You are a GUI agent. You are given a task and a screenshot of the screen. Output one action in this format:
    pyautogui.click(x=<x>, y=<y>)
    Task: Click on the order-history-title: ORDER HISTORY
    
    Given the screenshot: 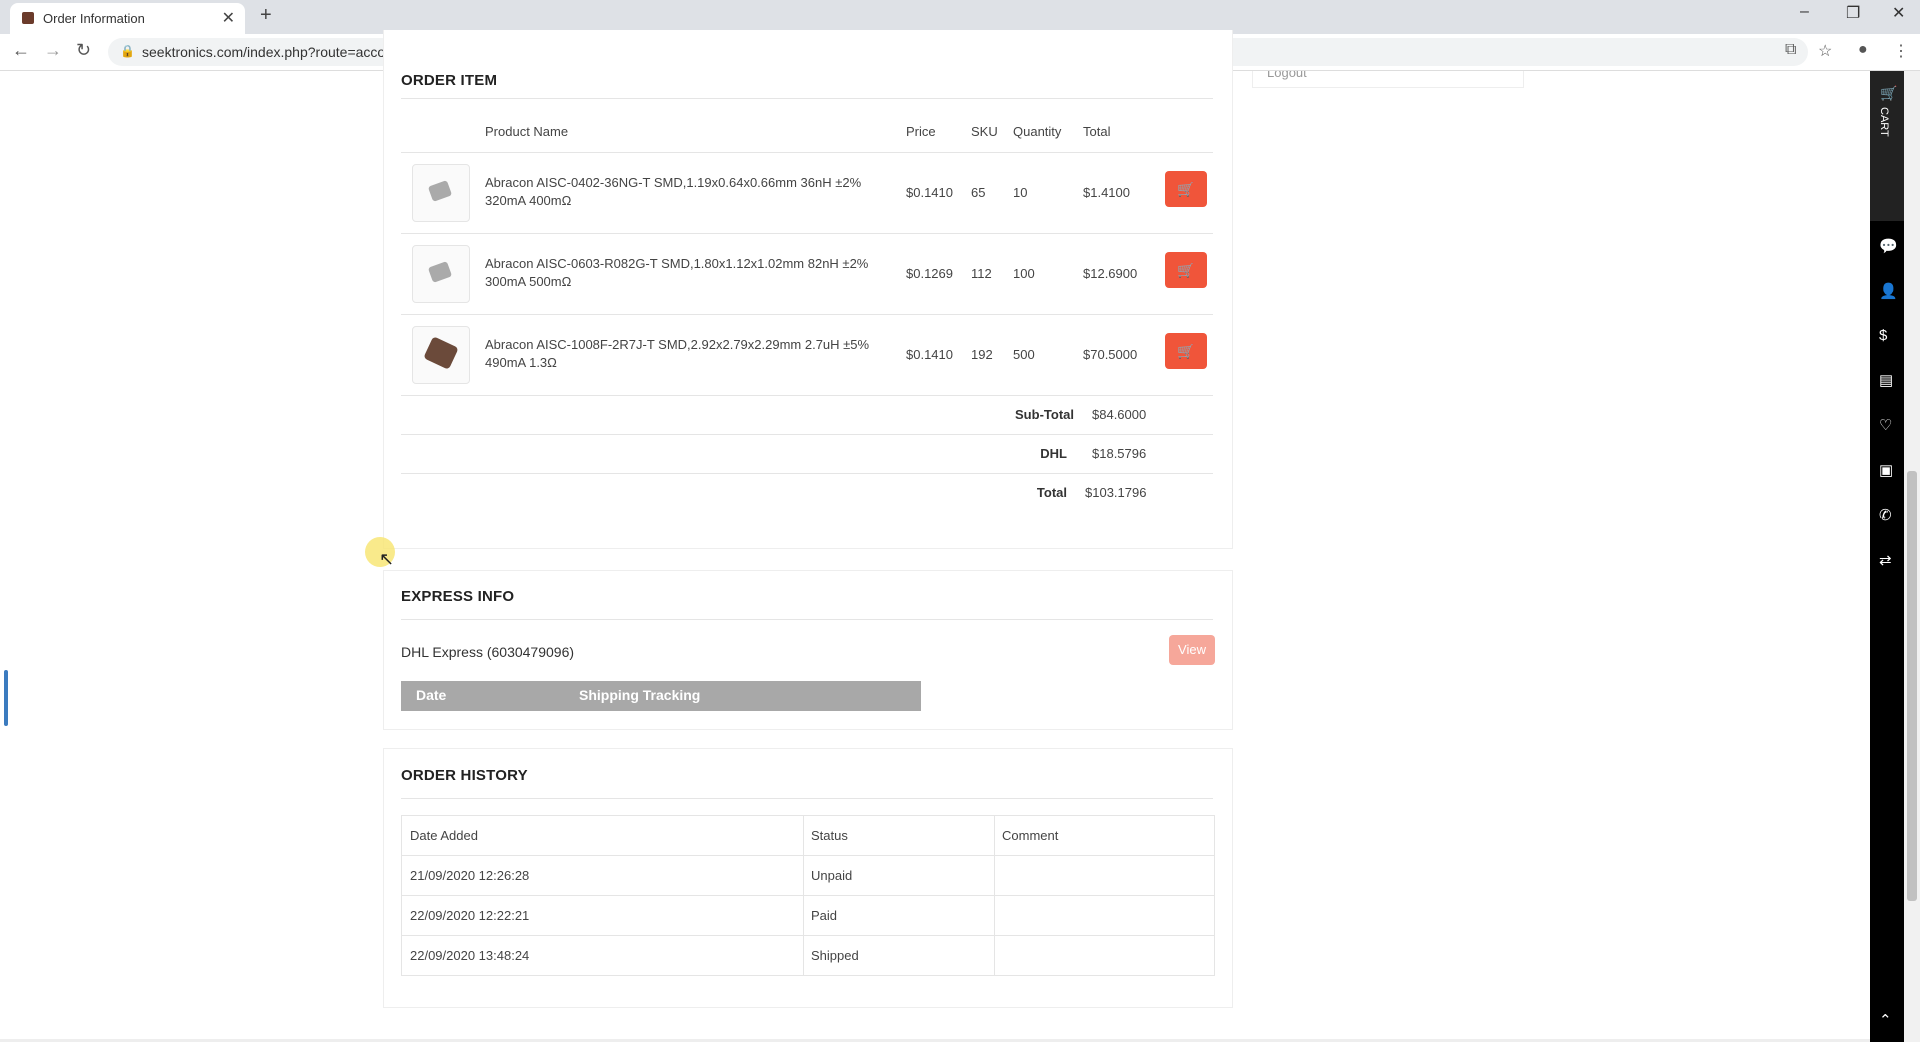 What is the action you would take?
    pyautogui.click(x=464, y=775)
    